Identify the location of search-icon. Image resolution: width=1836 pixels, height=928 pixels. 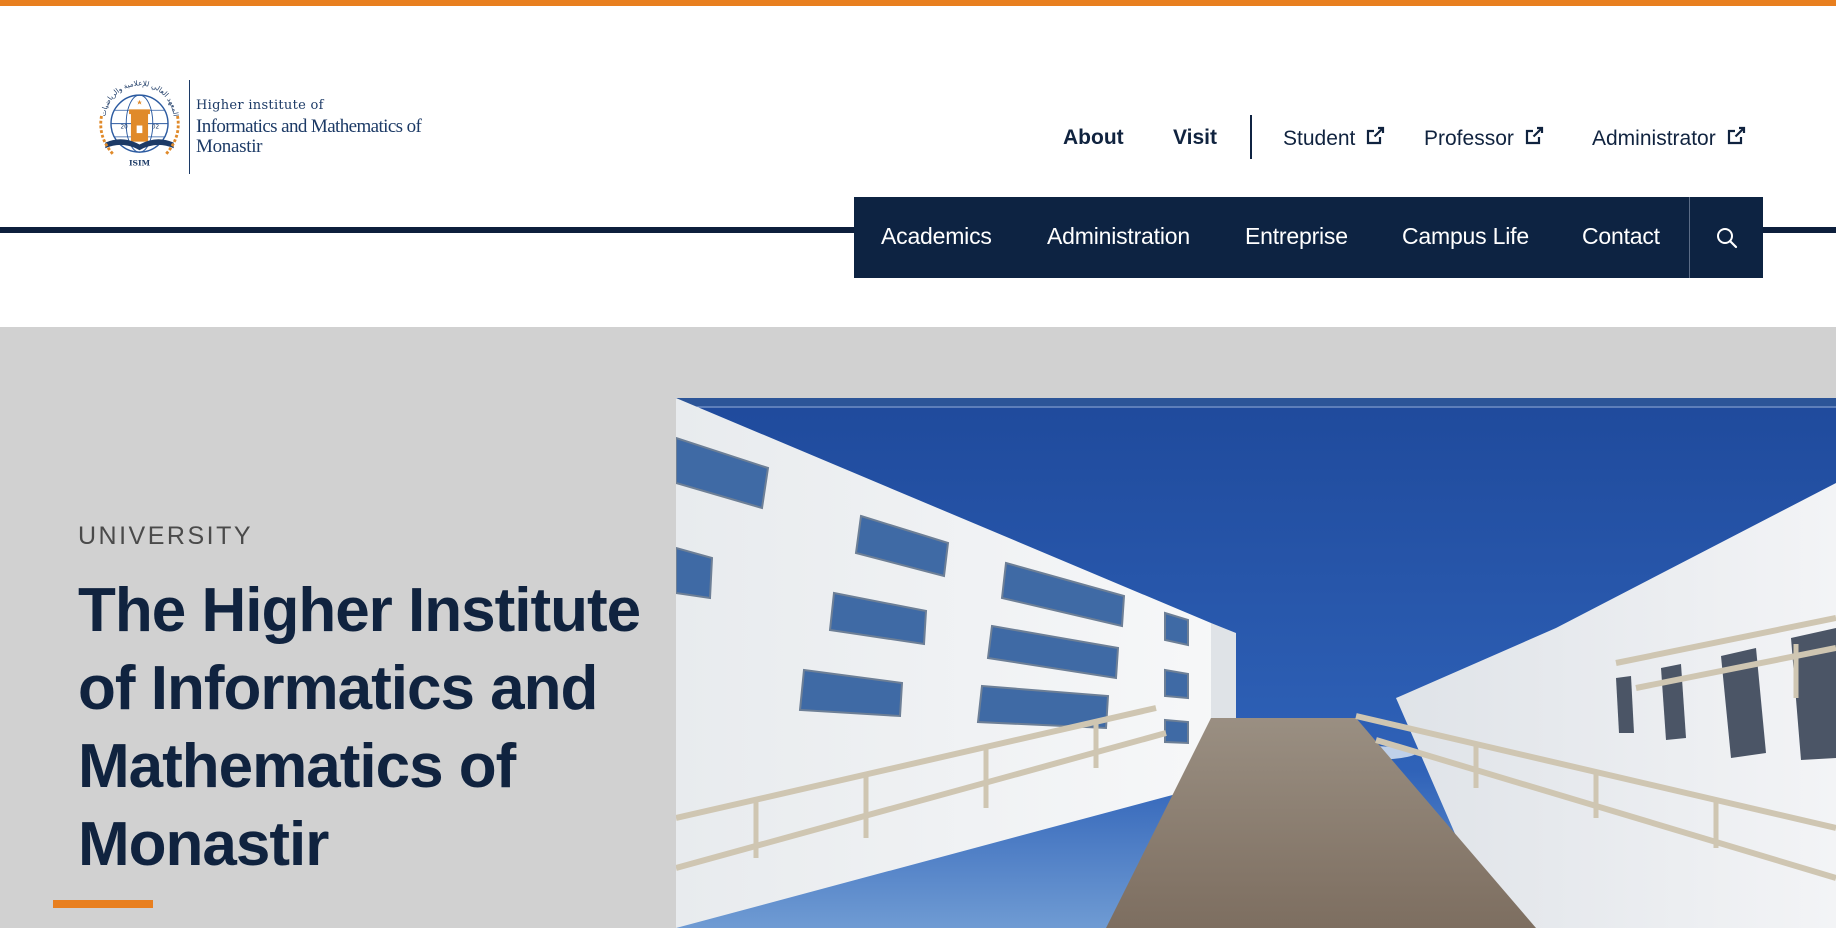
(1726, 237).